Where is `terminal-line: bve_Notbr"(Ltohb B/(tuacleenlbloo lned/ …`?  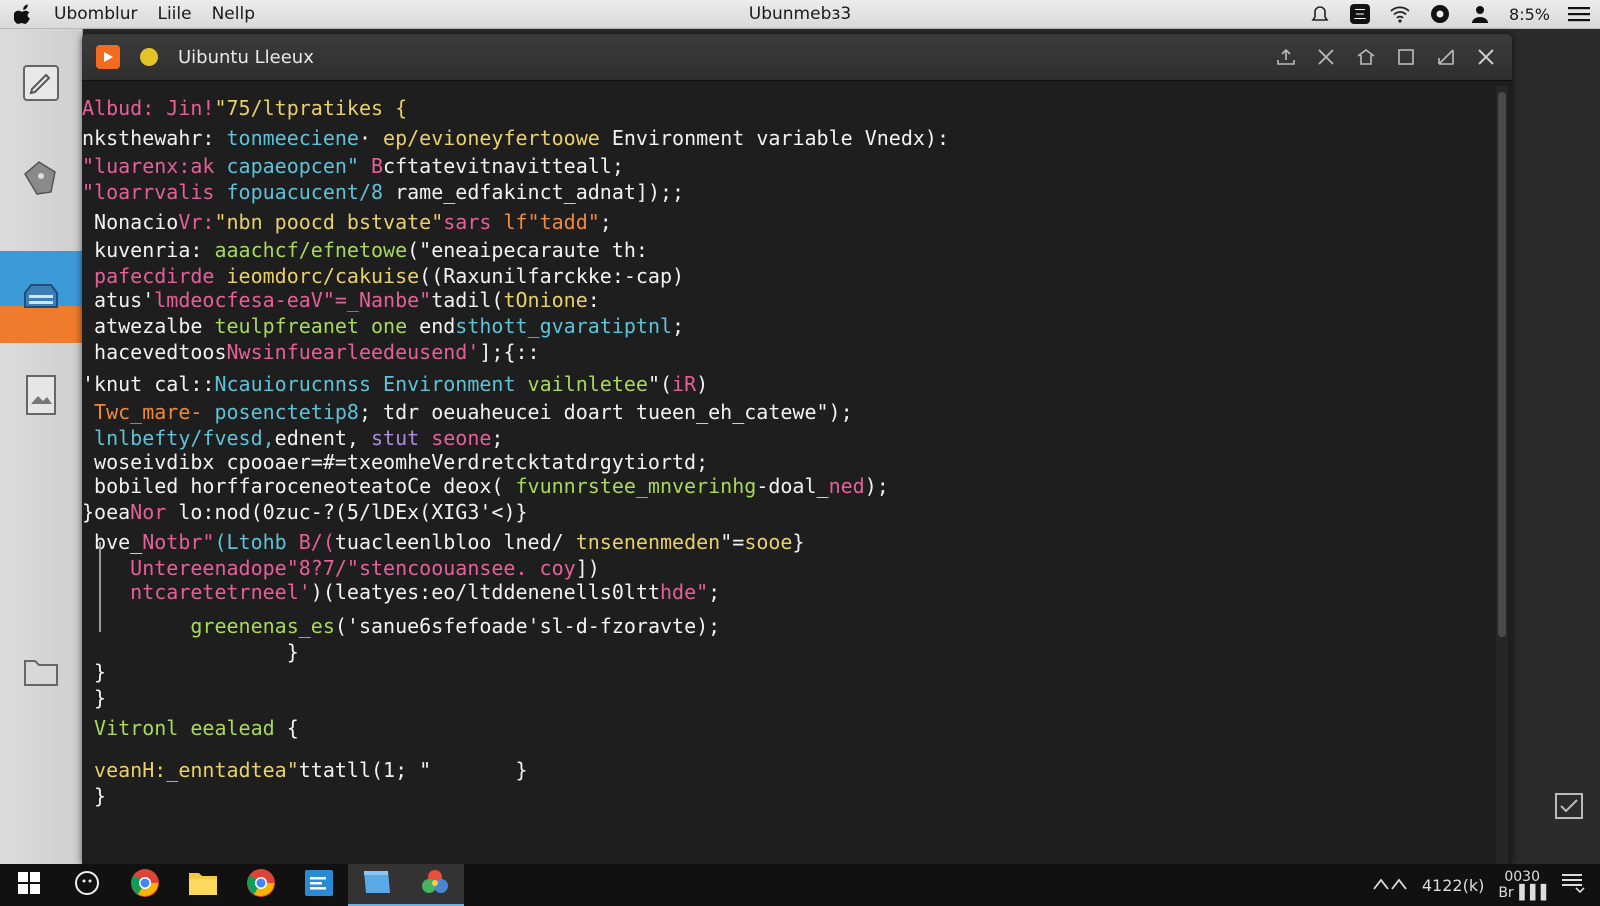
terminal-line: bve_Notbr"(Ltohb B/(tuacleenlbloo lned/ … is located at coordinates (443, 542).